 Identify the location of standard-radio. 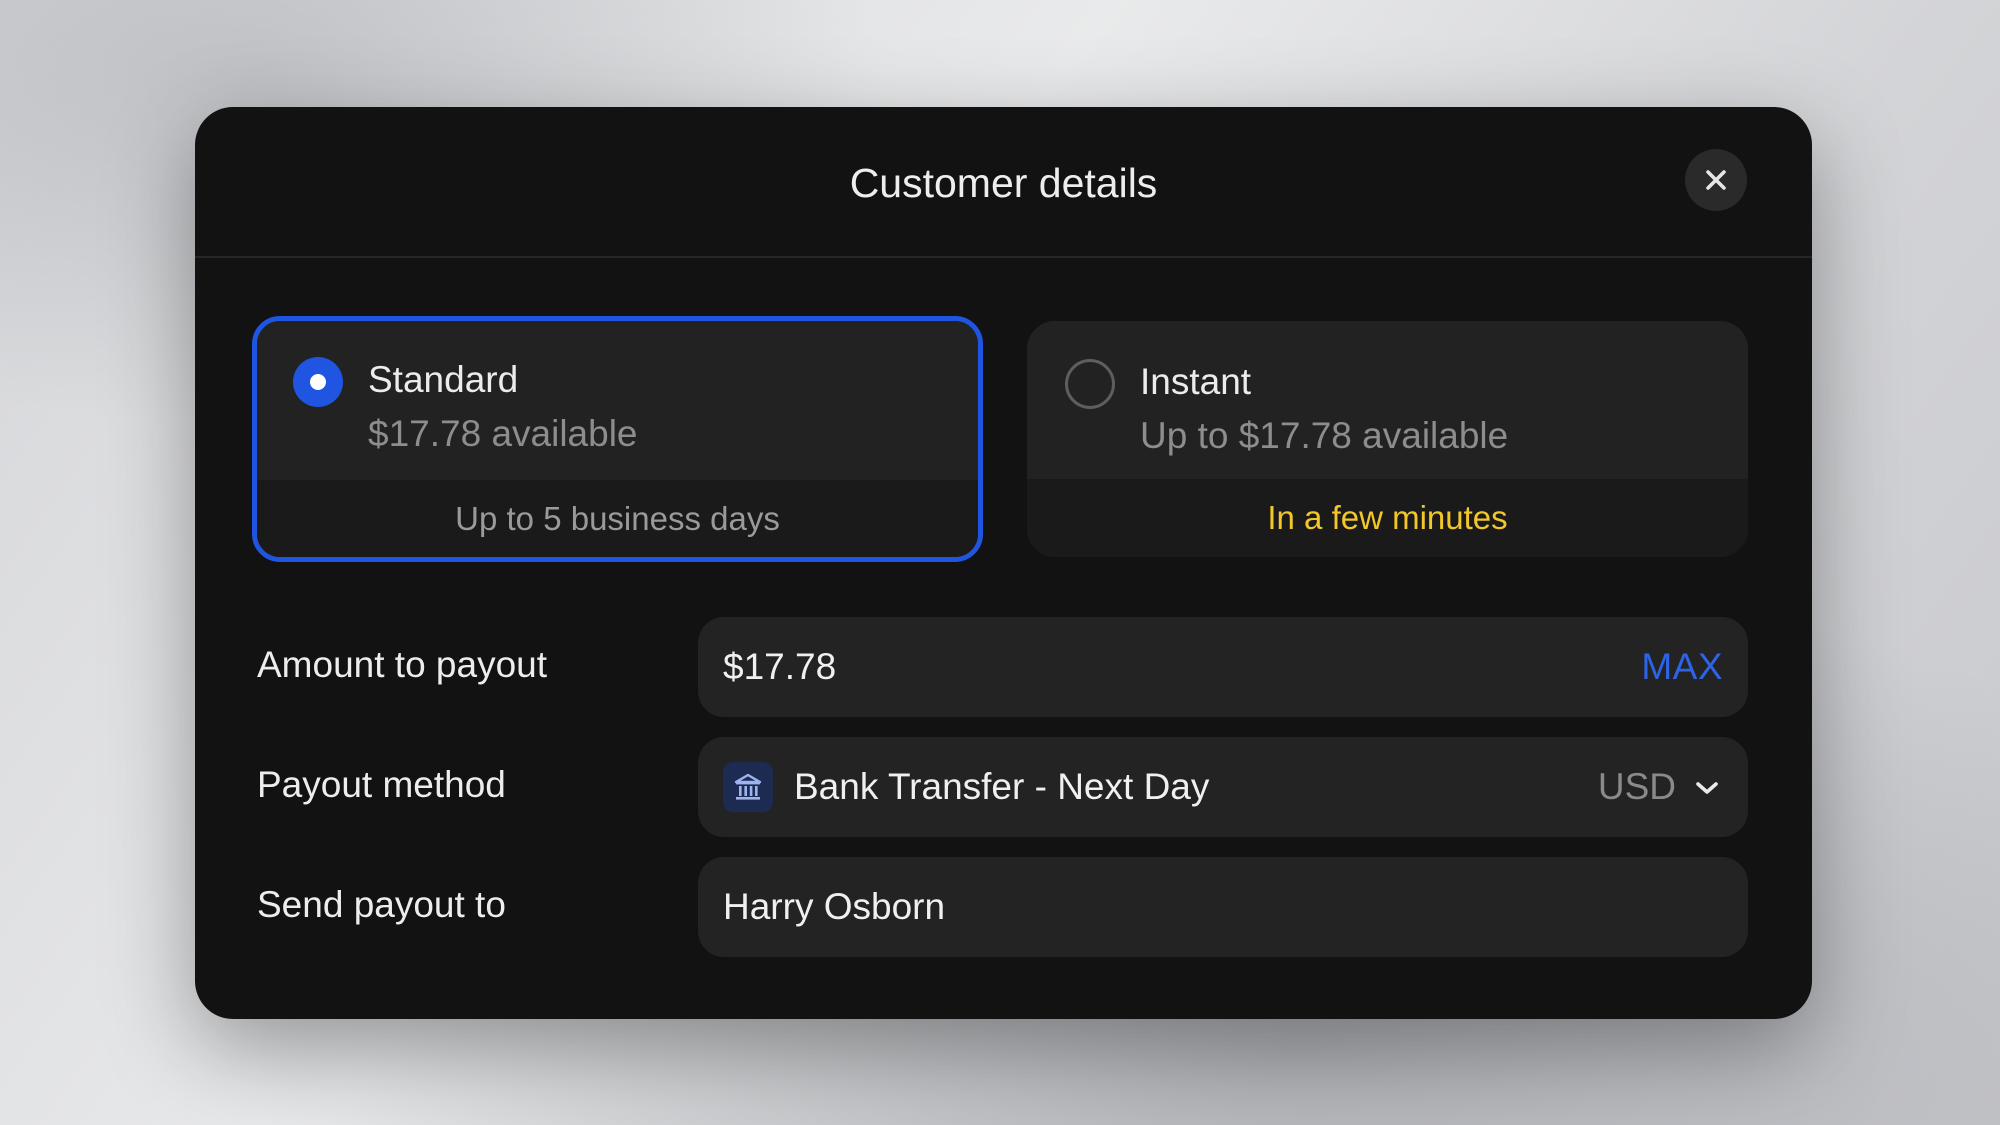
(318, 382).